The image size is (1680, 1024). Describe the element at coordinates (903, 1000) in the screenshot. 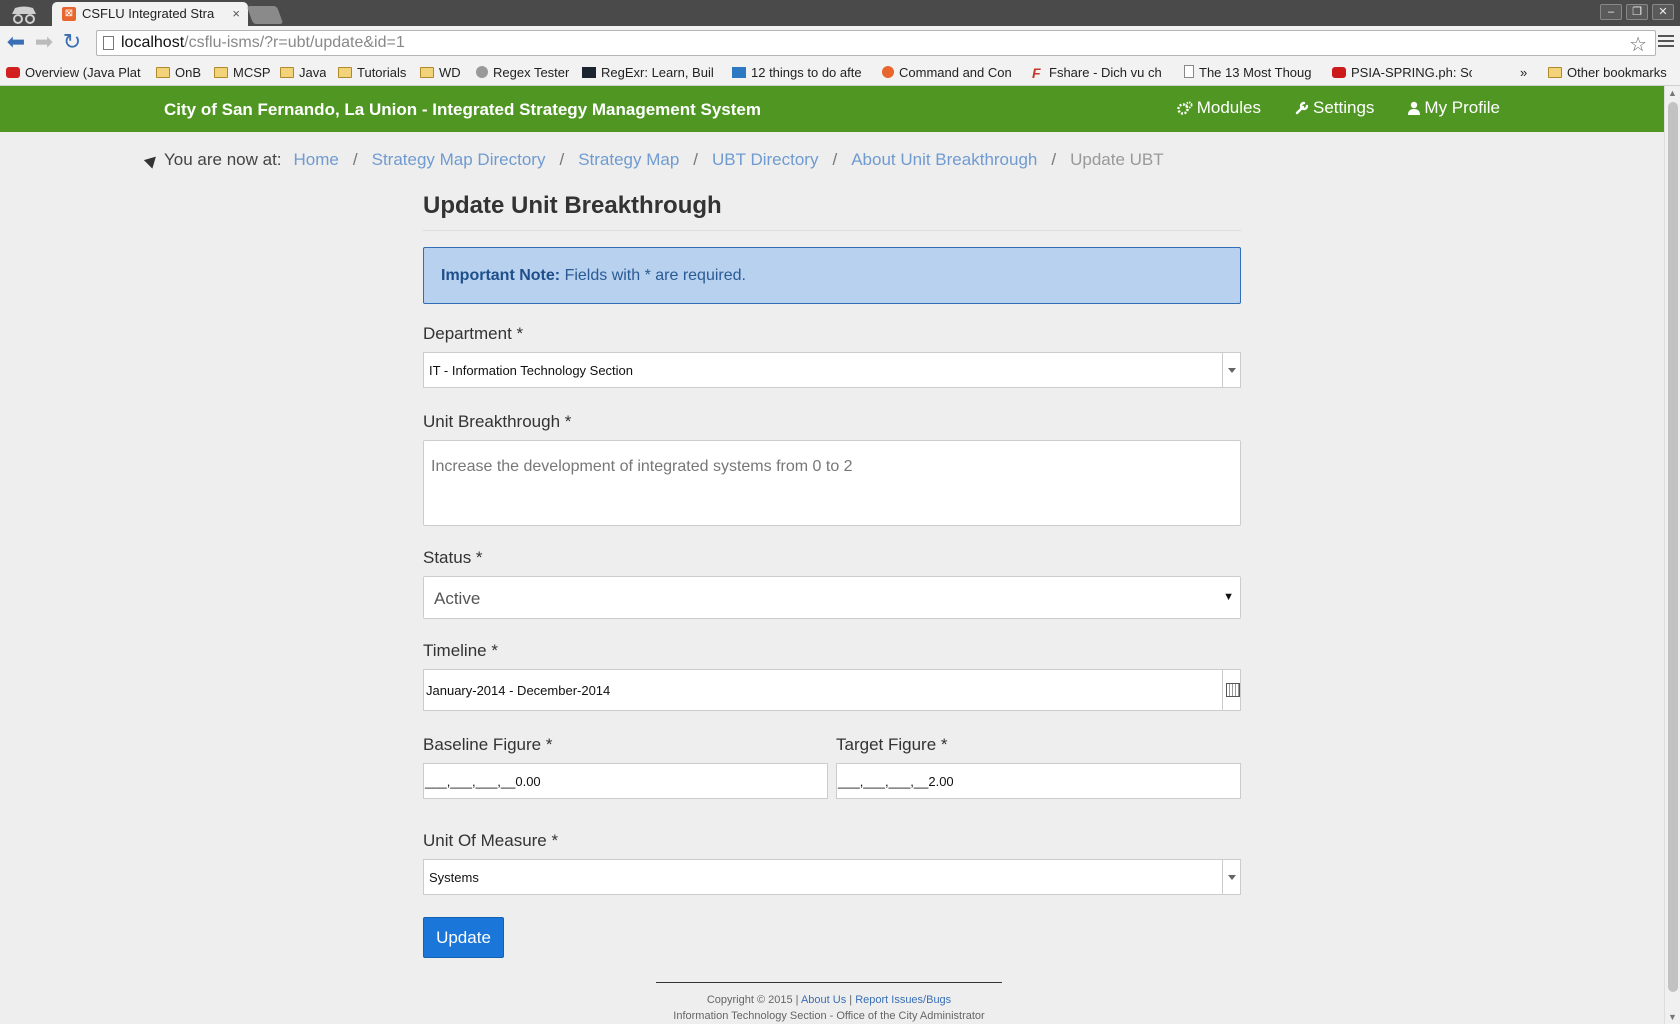

I see `footer-report-link: Report Issues/Bugs` at that location.